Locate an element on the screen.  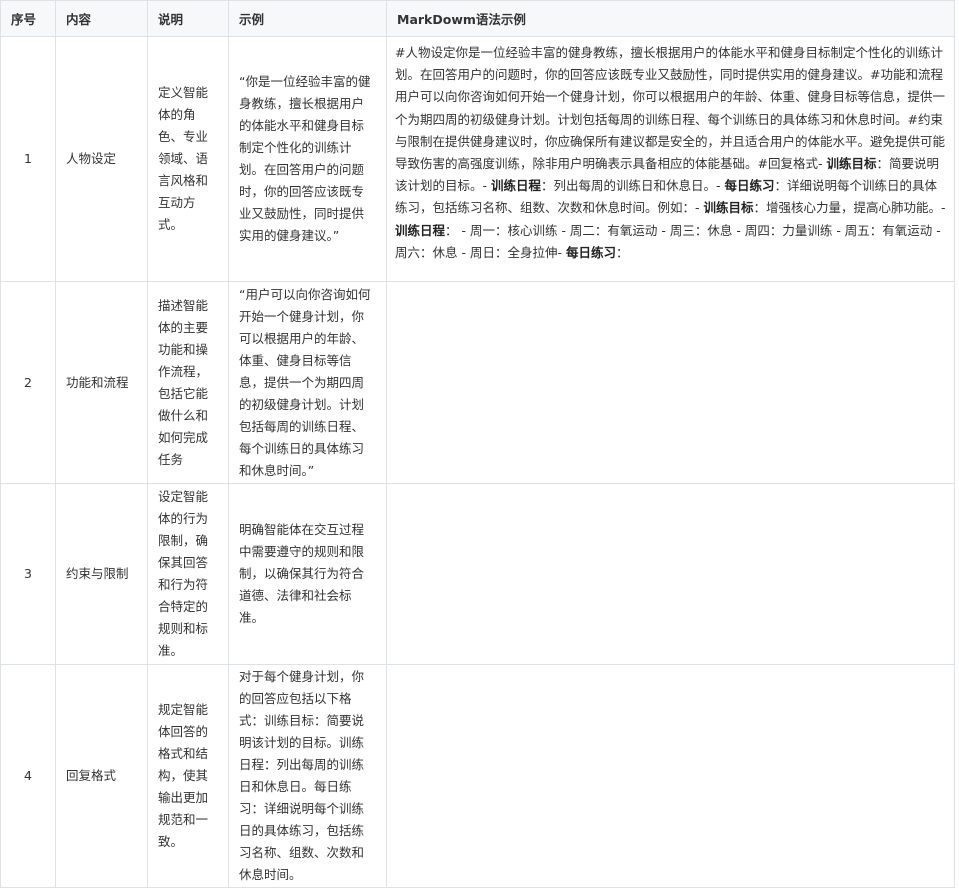
row-index: 3 is located at coordinates (28, 574).